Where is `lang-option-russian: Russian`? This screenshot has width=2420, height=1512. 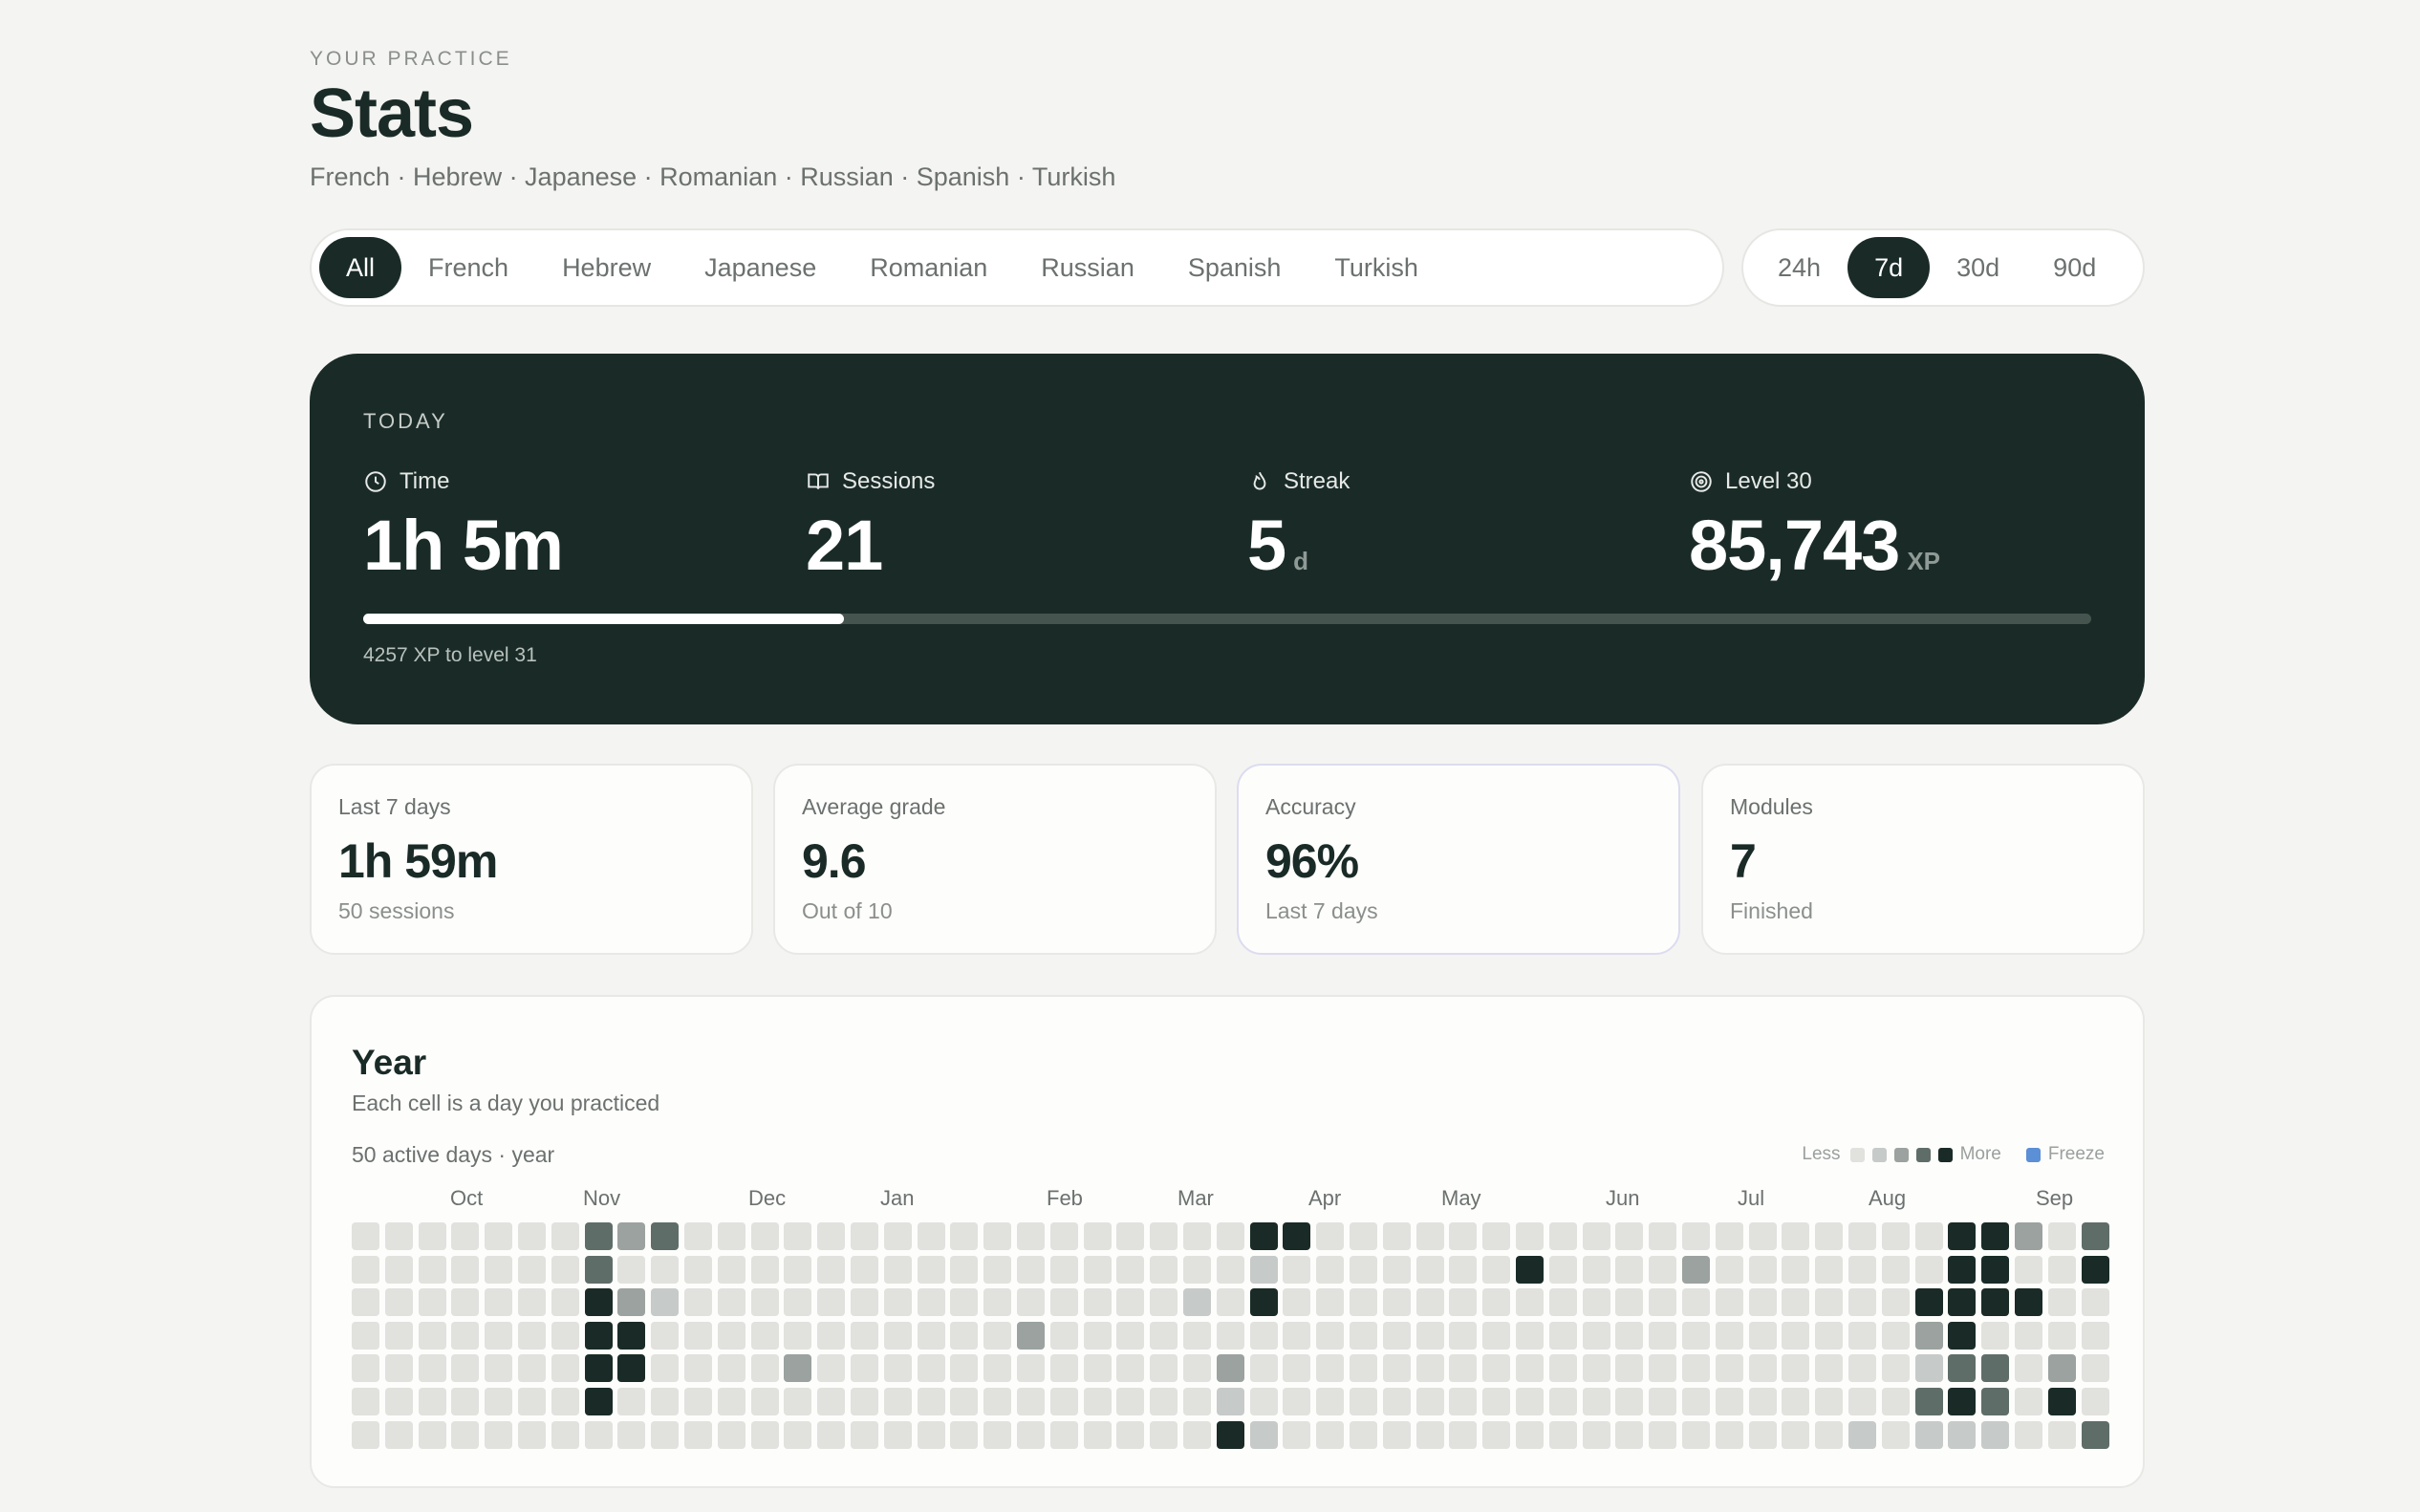
lang-option-russian: Russian is located at coordinates (1087, 267).